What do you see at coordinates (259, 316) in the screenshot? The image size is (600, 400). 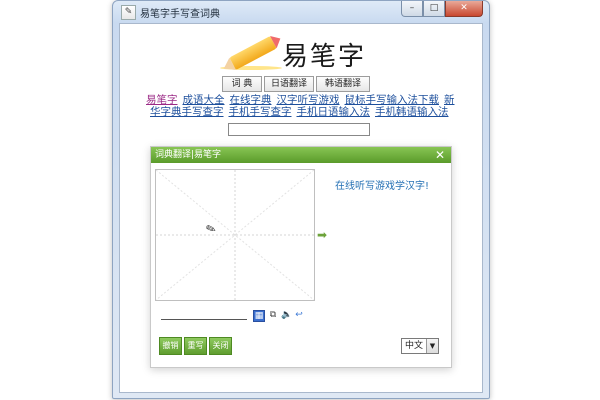 I see `keyboard-icon: ▦` at bounding box center [259, 316].